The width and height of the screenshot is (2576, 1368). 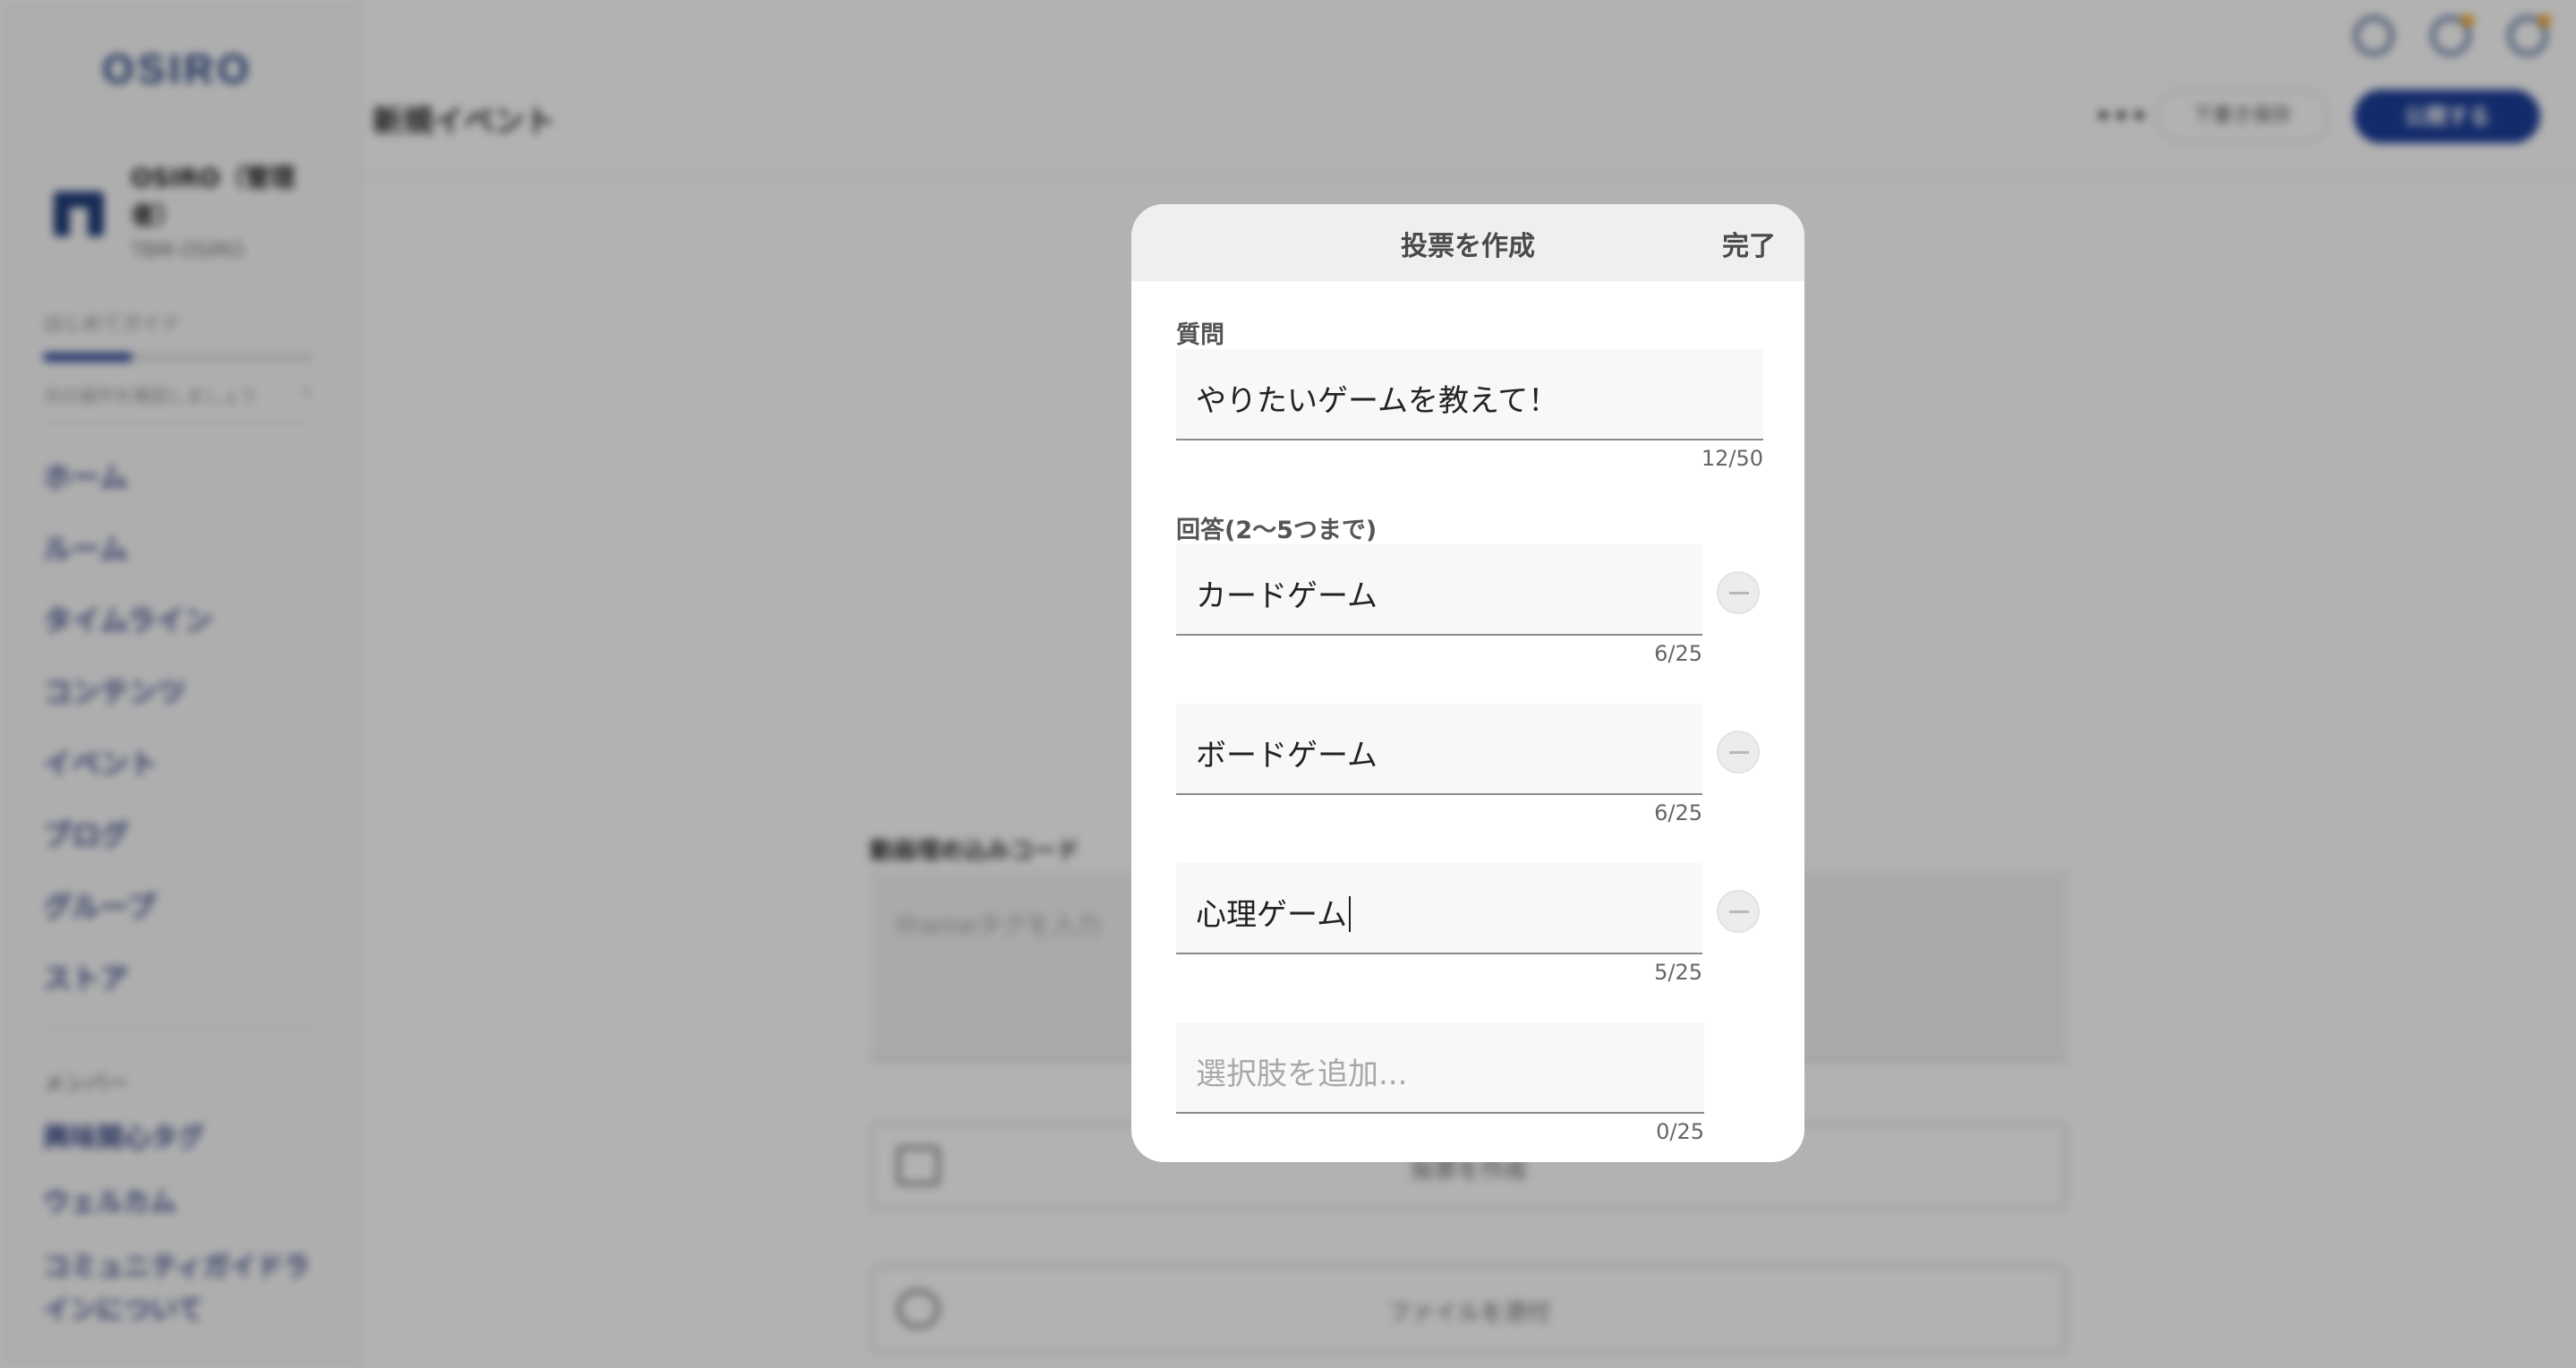 What do you see at coordinates (1468, 247) in the screenshot?
I see `modal-title: 投票を作成` at bounding box center [1468, 247].